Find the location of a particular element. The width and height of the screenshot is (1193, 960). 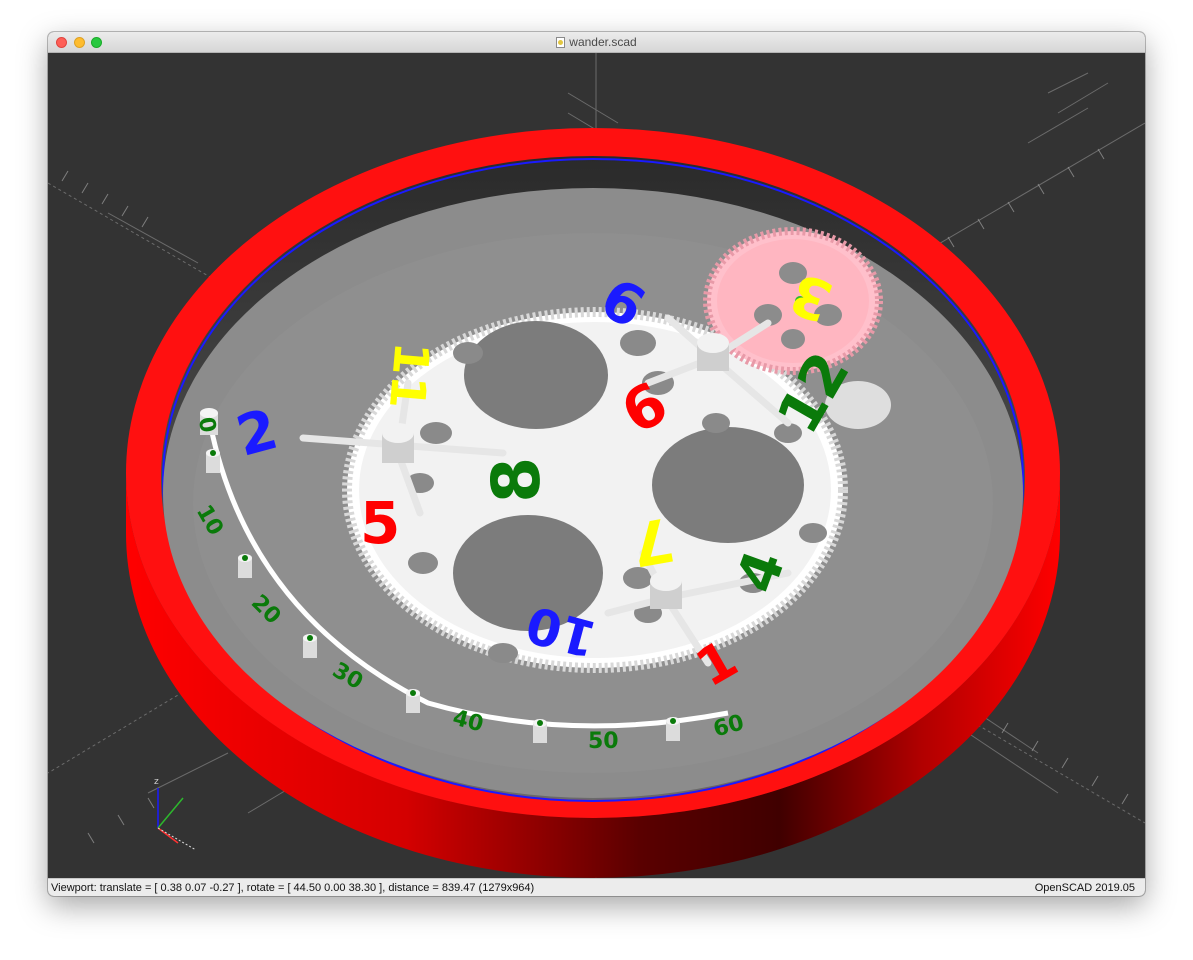

document-icon is located at coordinates (561, 42).